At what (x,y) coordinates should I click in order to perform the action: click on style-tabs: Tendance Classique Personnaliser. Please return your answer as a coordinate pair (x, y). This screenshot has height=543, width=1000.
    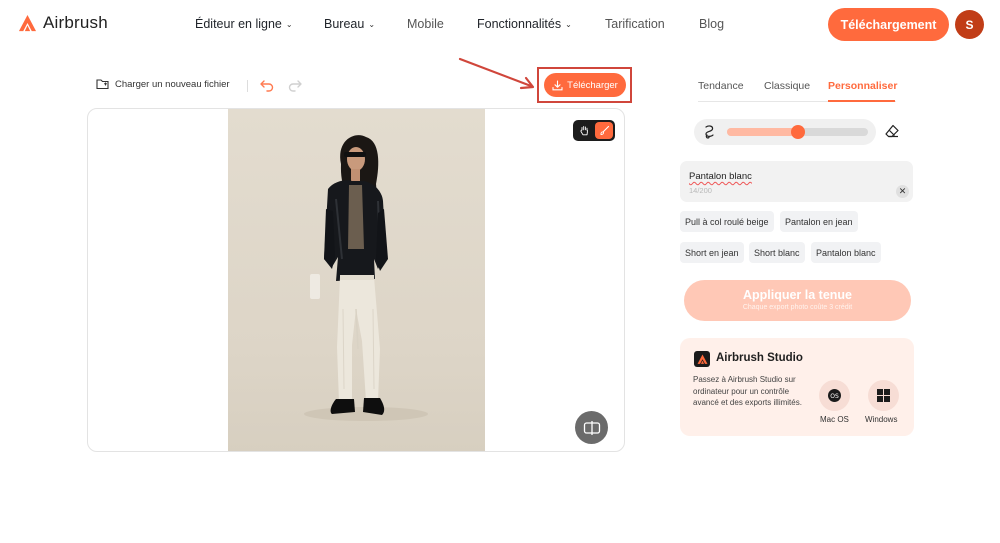
    Looking at the image, I should click on (797, 91).